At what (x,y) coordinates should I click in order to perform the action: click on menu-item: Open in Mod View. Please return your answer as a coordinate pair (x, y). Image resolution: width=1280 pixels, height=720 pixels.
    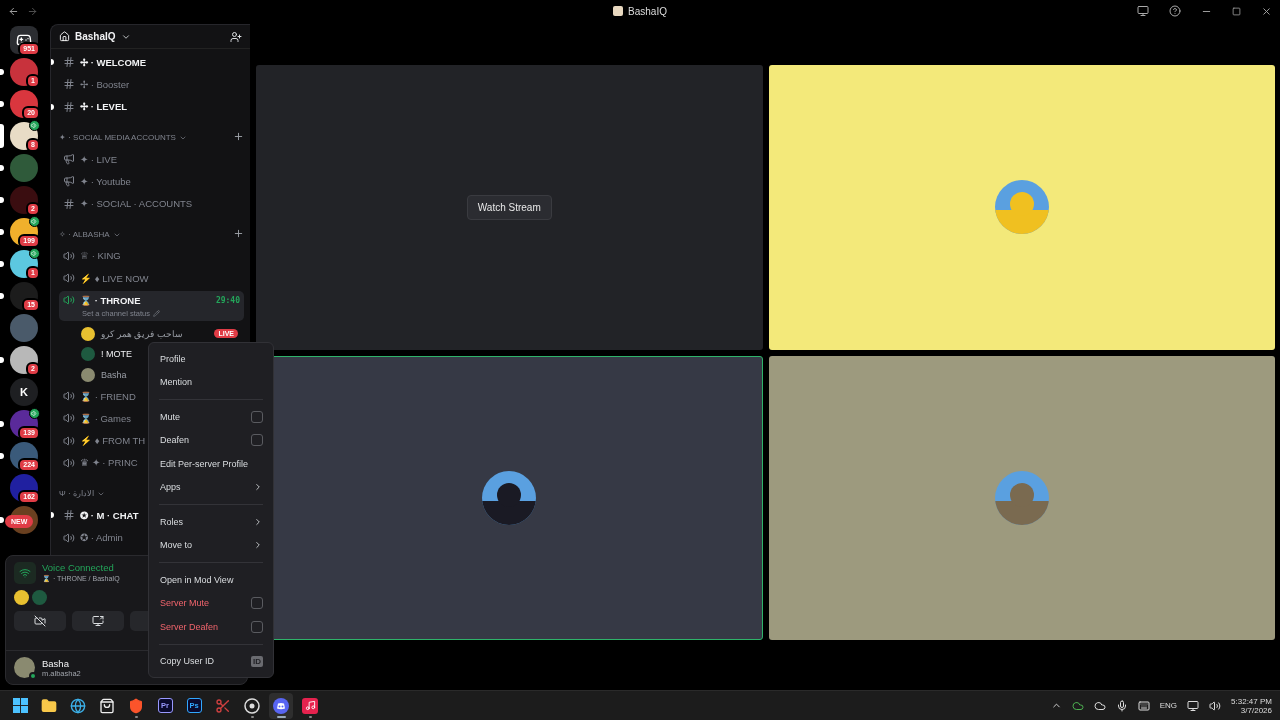
    Looking at the image, I should click on (211, 580).